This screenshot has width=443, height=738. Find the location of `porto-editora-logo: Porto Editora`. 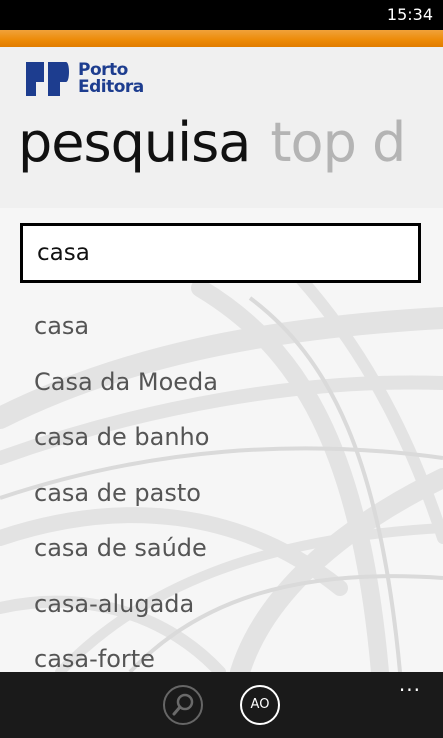

porto-editora-logo: Porto Editora is located at coordinates (84, 79).